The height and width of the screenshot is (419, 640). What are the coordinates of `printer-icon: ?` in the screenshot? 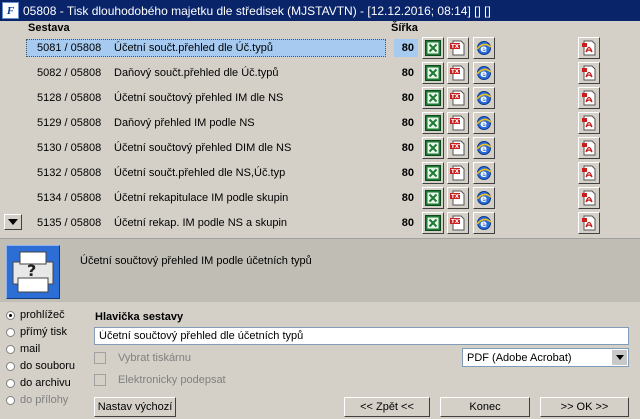 It's located at (33, 272).